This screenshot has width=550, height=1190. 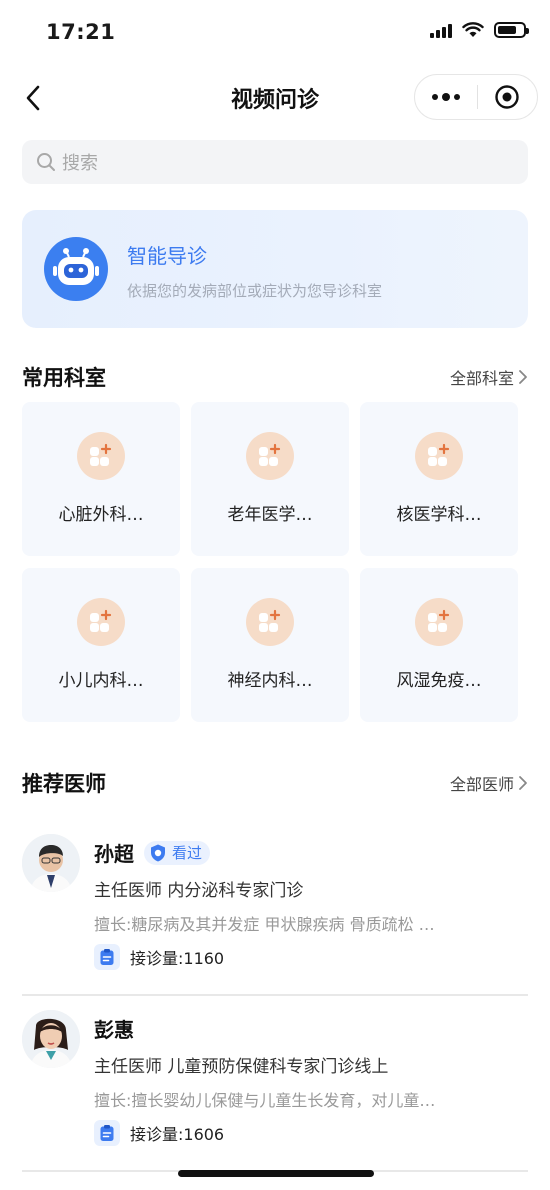 What do you see at coordinates (199, 891) in the screenshot?
I see `doctor-title: 主任医师 内分泌科专家门诊` at bounding box center [199, 891].